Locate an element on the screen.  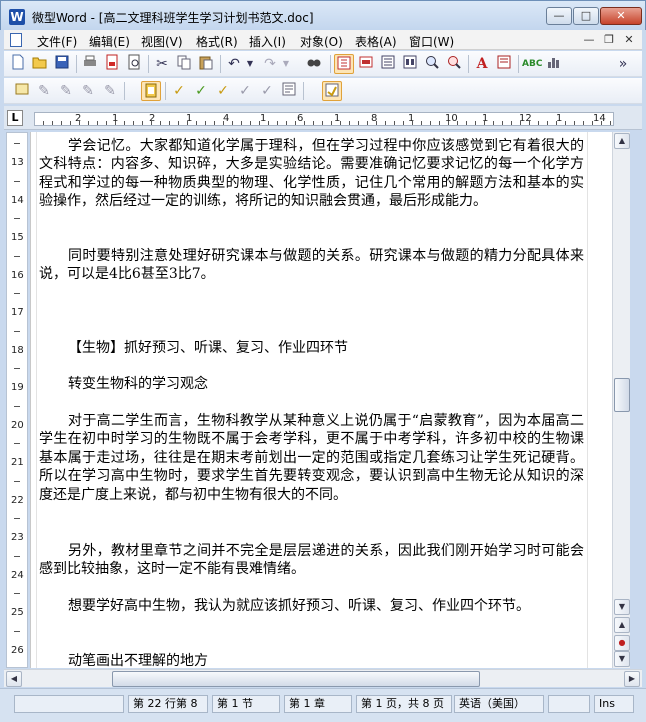
horizontal-scrollbar: ◀ ▶ is located at coordinates (323, 678).